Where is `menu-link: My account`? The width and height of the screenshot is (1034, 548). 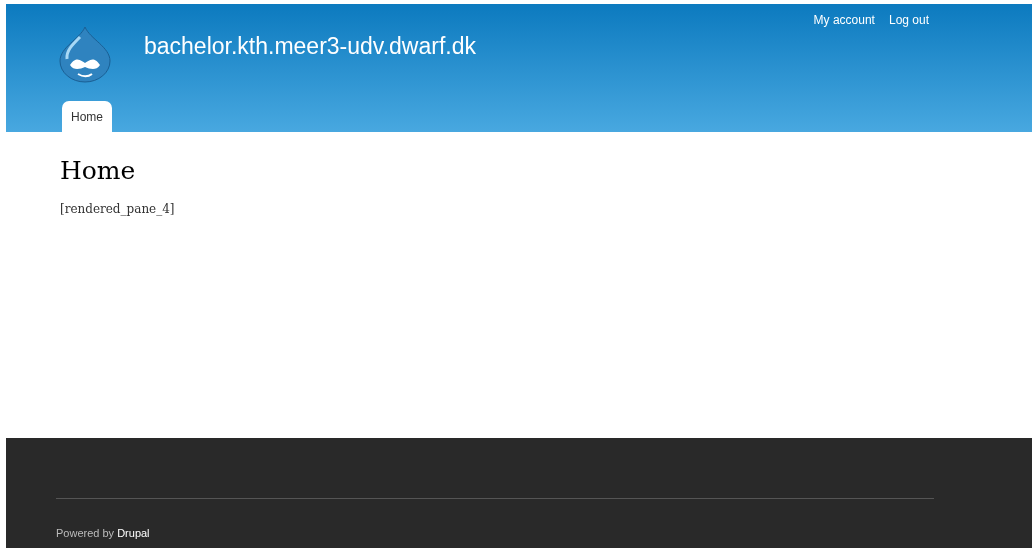
menu-link: My account is located at coordinates (844, 20).